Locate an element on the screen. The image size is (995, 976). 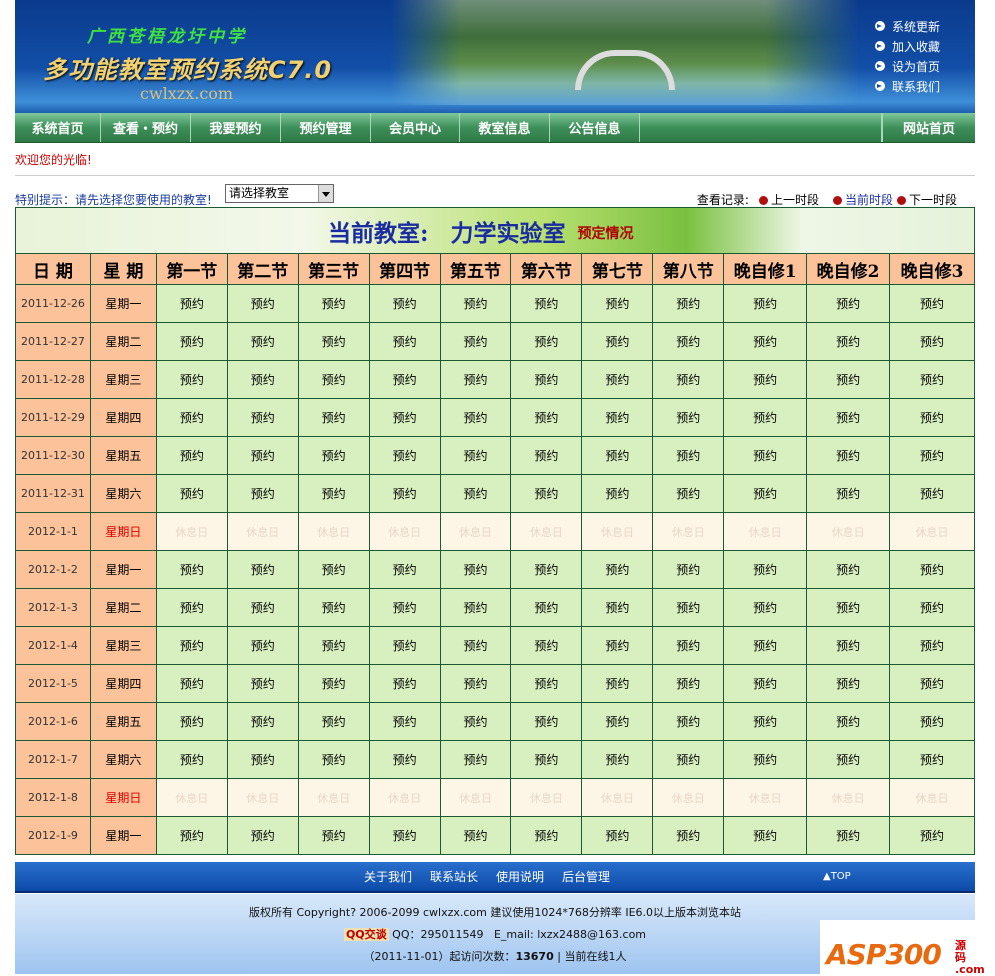
nav-site-home: 网站首页 is located at coordinates (928, 127).